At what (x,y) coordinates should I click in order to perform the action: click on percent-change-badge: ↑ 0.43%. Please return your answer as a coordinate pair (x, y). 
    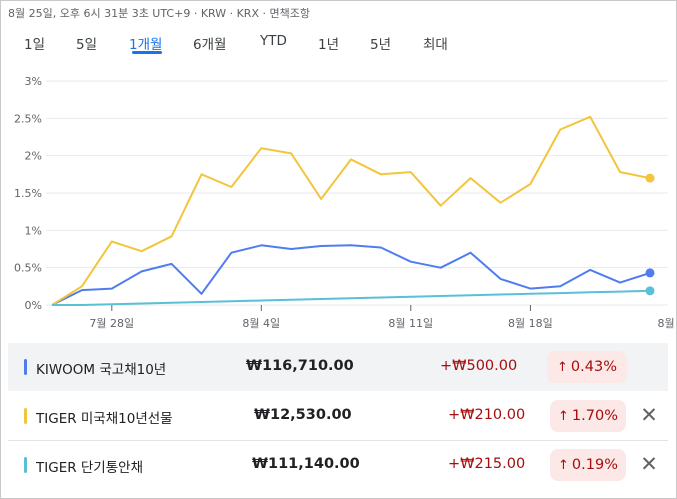
    Looking at the image, I should click on (587, 367).